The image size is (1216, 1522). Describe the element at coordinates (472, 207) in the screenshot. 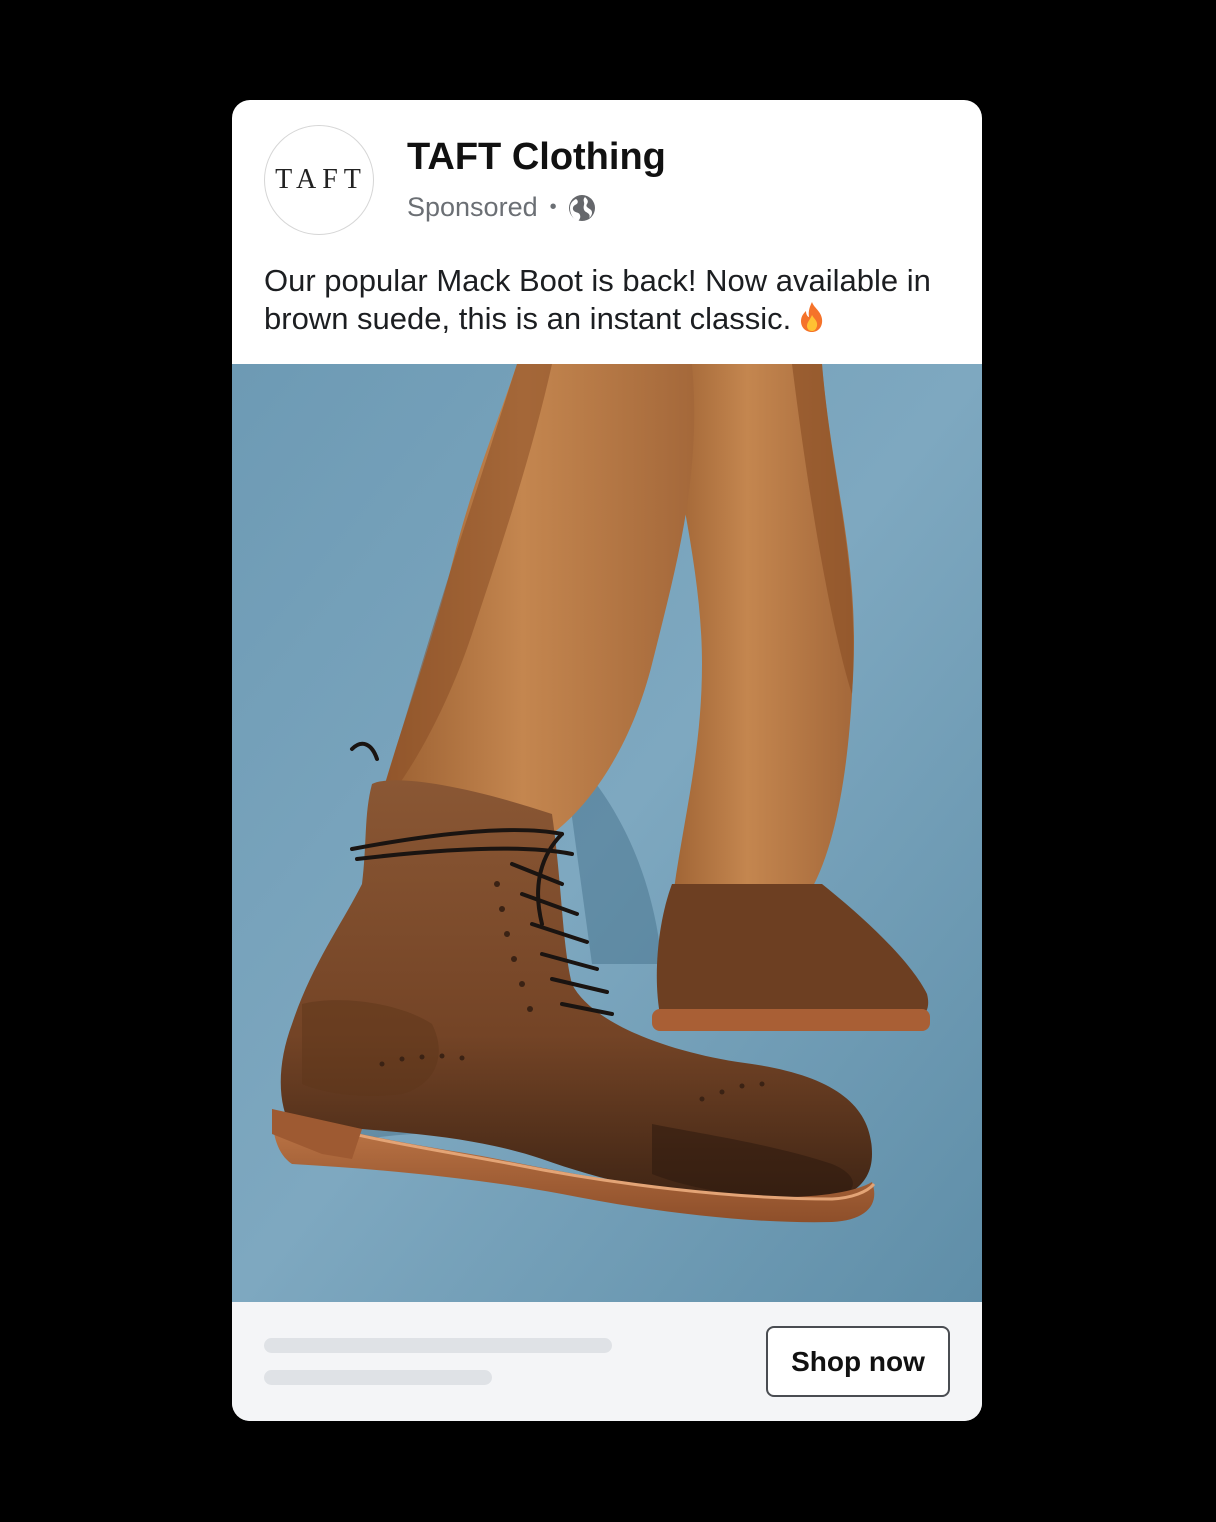

I see `sponsored-label: Sponsored` at that location.